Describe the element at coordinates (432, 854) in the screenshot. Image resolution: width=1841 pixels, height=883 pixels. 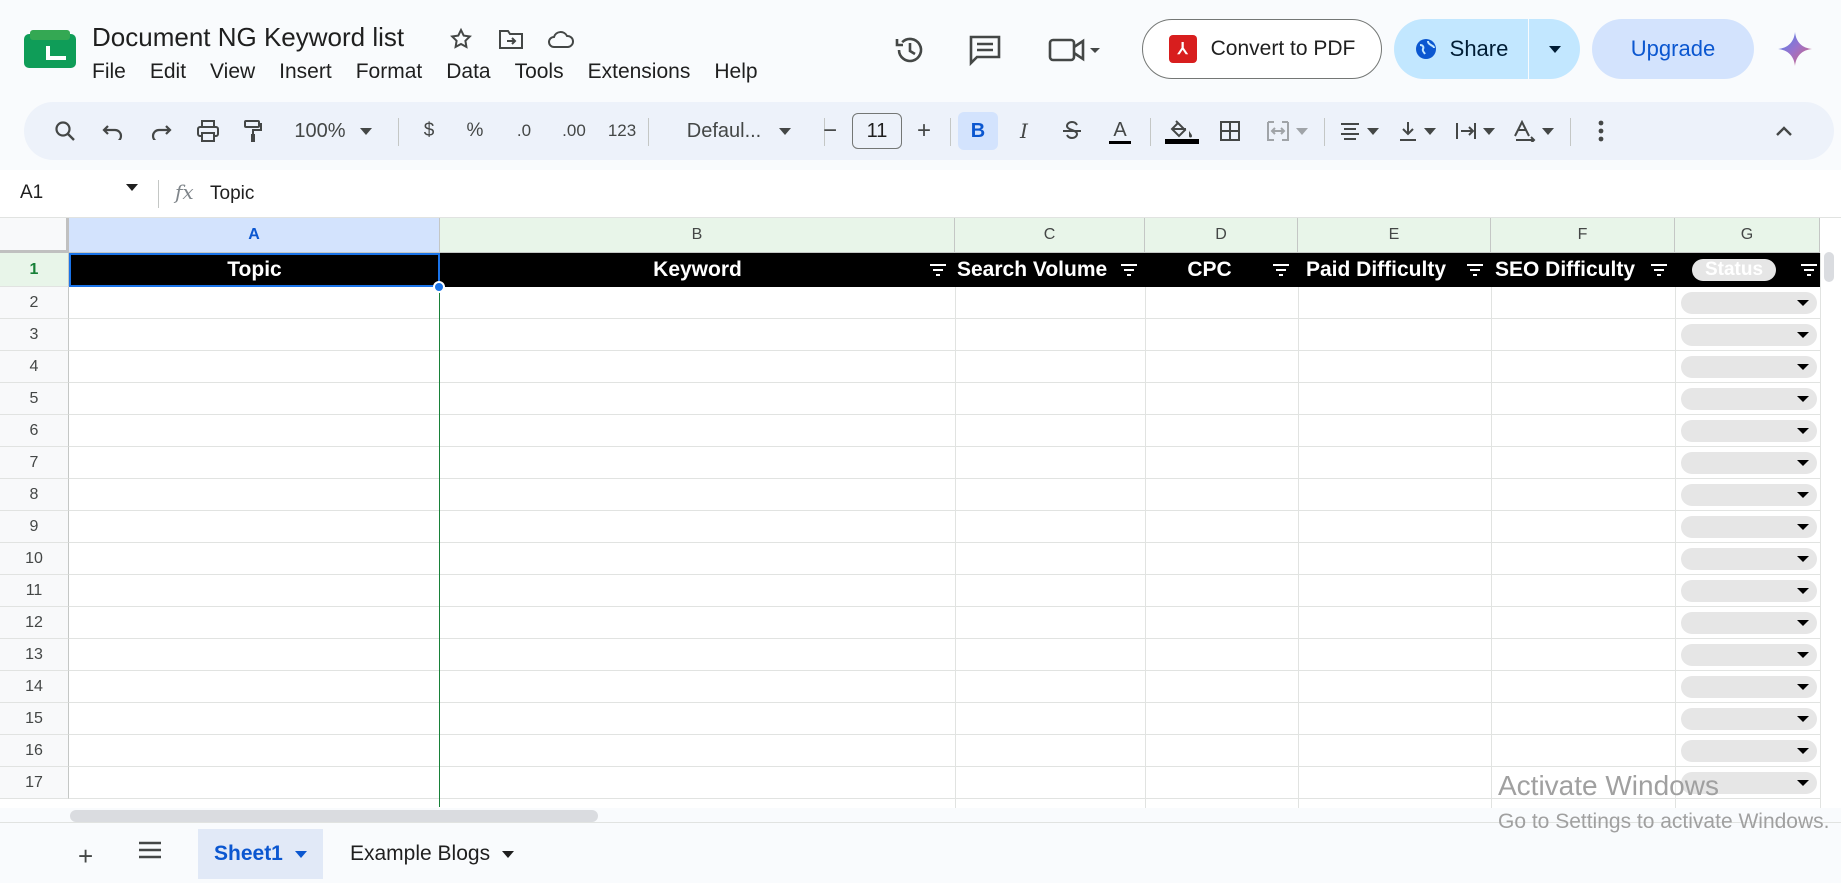
I see `tab-example-blogs: Example Blogs` at that location.